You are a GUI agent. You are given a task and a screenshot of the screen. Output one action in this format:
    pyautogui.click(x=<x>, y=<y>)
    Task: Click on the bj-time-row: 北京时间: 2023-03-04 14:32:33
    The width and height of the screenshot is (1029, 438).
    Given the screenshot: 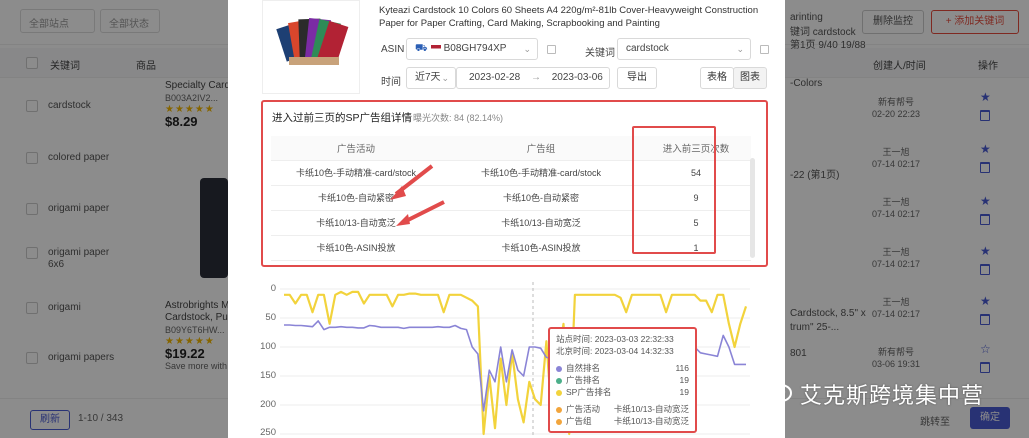 What is the action you would take?
    pyautogui.click(x=622, y=351)
    